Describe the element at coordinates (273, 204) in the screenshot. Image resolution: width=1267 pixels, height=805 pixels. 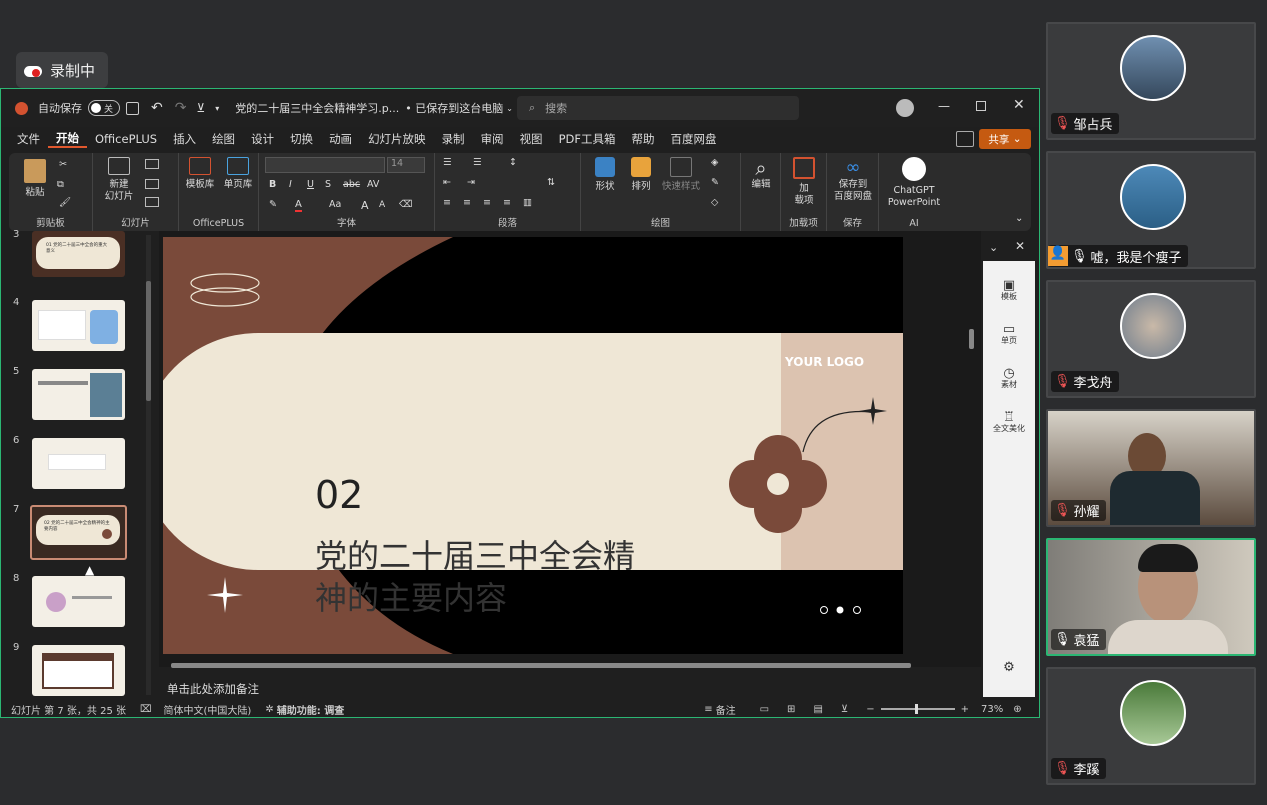
I see `highlight-icon: ✎` at that location.